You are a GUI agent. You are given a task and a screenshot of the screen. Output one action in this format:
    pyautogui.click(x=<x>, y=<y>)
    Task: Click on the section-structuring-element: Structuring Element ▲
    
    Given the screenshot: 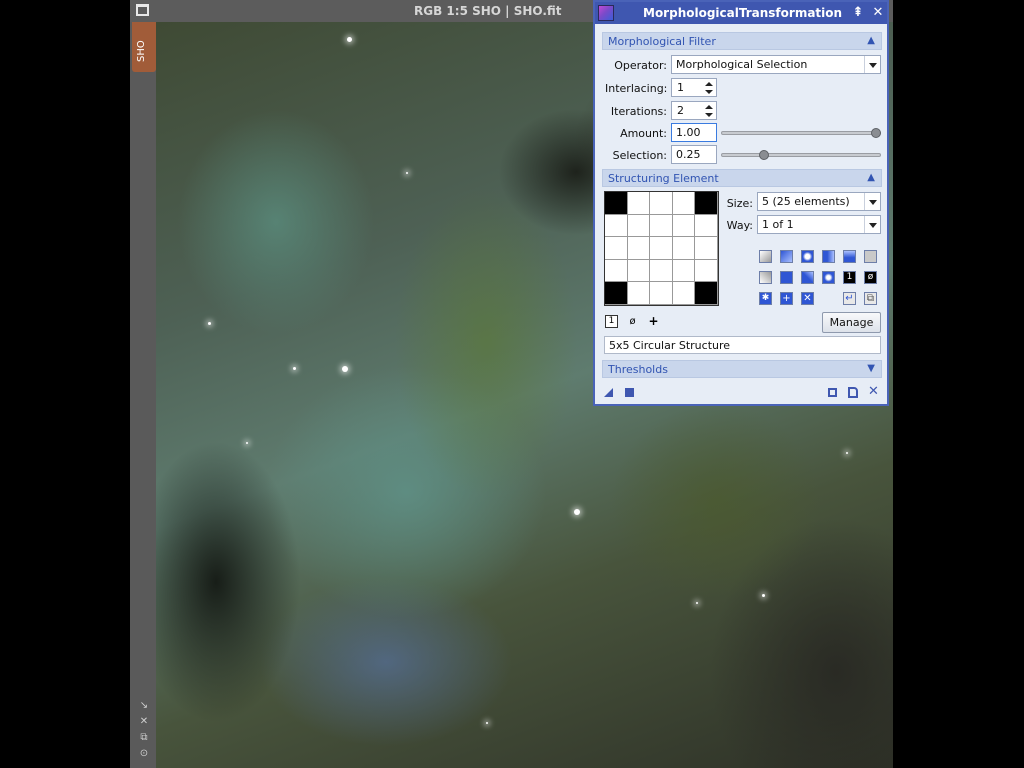 What is the action you would take?
    pyautogui.click(x=742, y=178)
    